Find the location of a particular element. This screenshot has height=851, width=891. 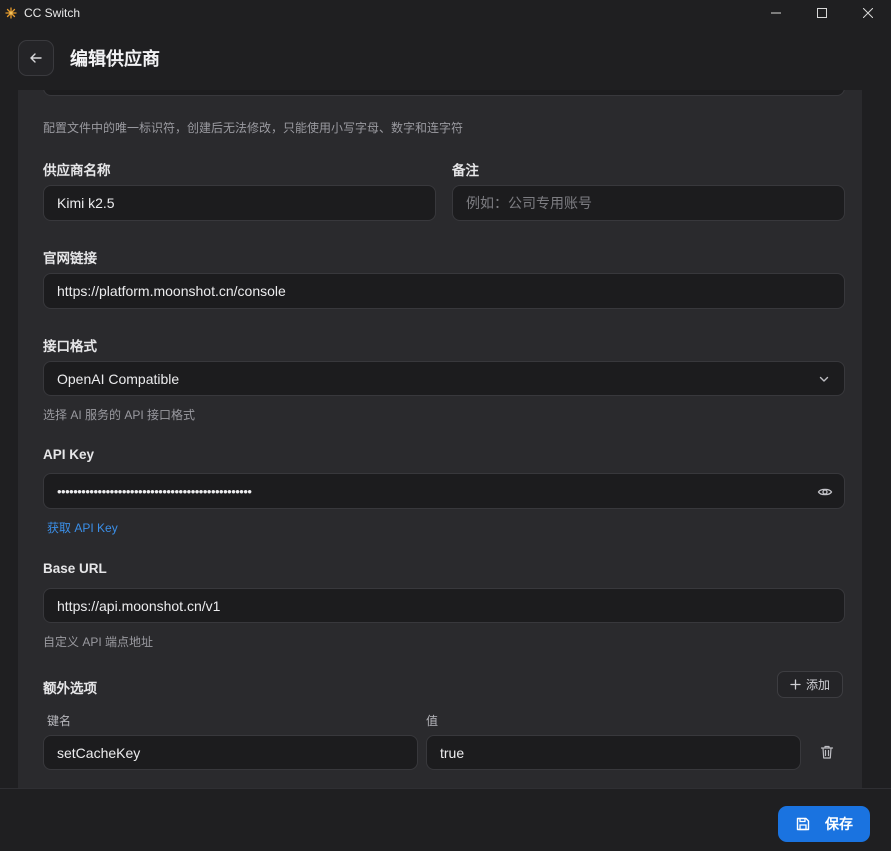

minimize-icon is located at coordinates (776, 13).